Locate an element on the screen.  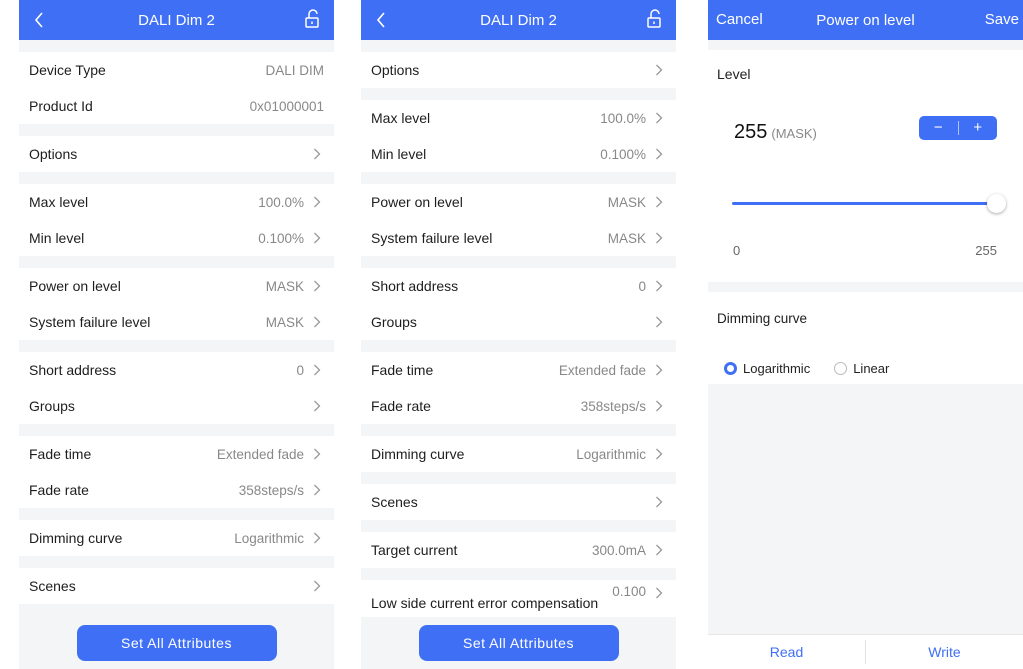
level-value: 255 is located at coordinates (751, 132).